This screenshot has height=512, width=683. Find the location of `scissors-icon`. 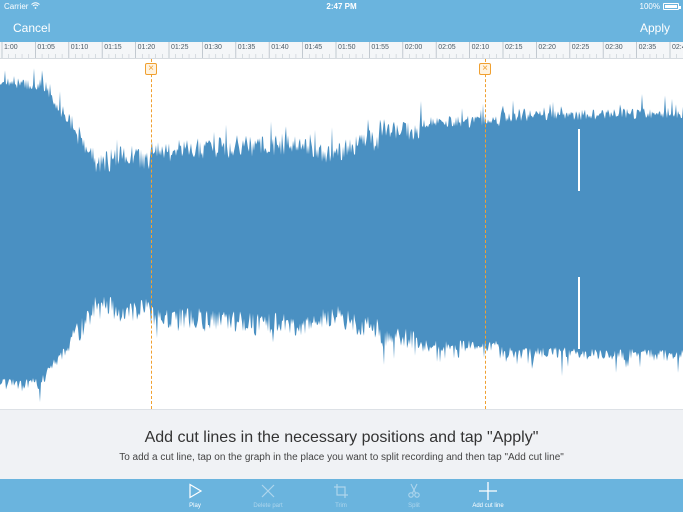

scissors-icon is located at coordinates (414, 491).